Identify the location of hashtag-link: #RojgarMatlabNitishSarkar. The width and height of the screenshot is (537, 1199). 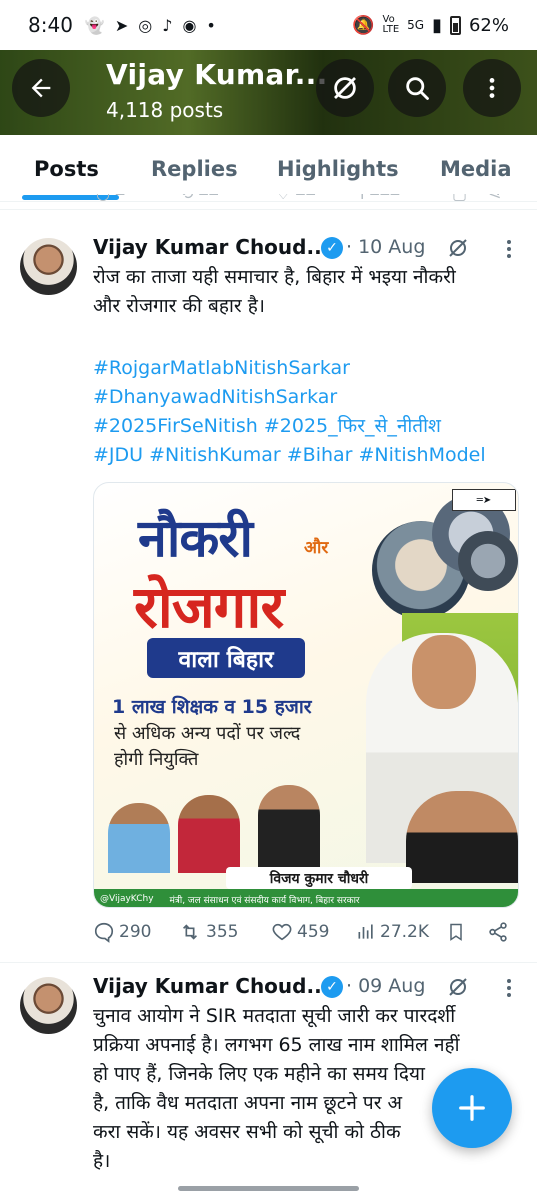
(309, 368).